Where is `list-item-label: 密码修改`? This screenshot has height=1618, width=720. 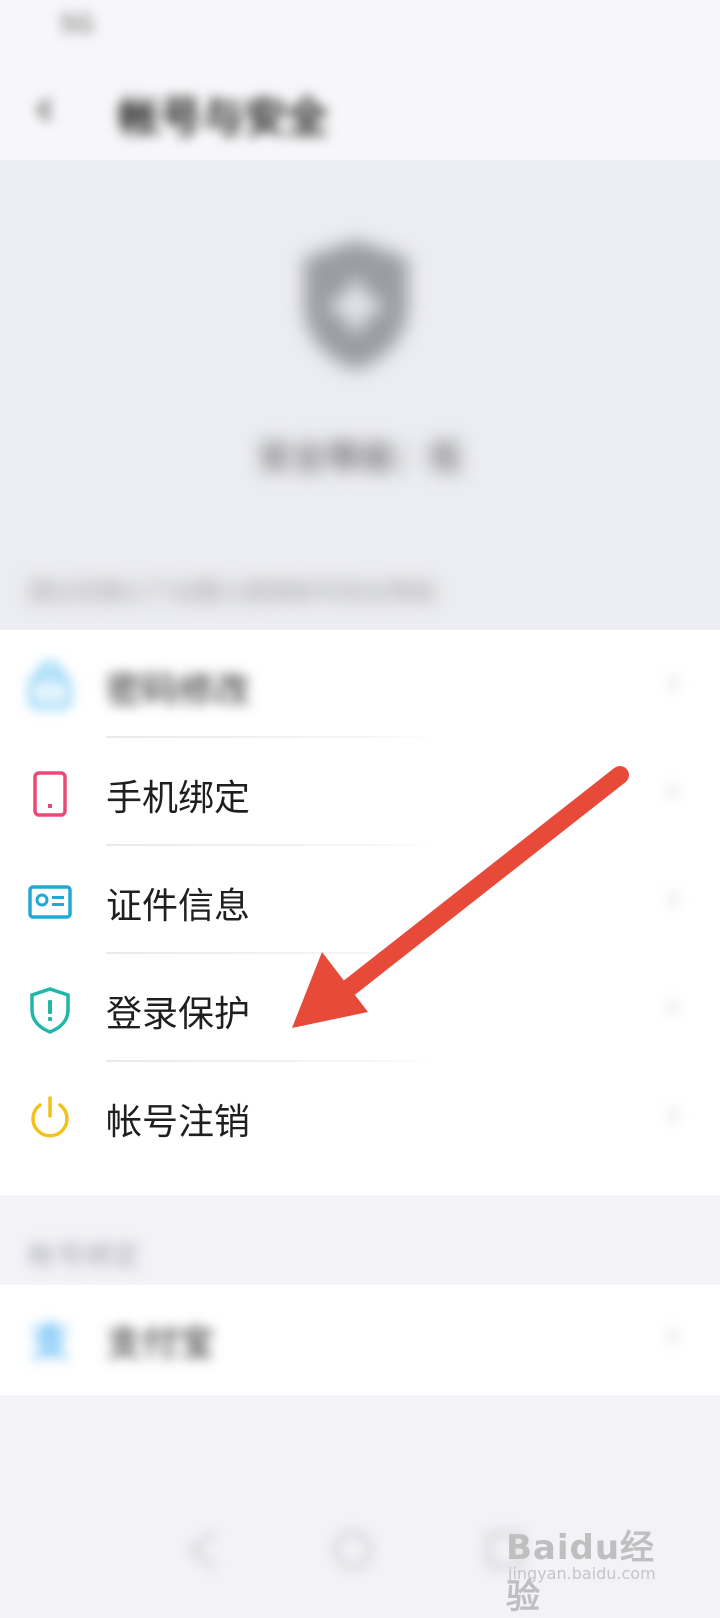 list-item-label: 密码修改 is located at coordinates (178, 690).